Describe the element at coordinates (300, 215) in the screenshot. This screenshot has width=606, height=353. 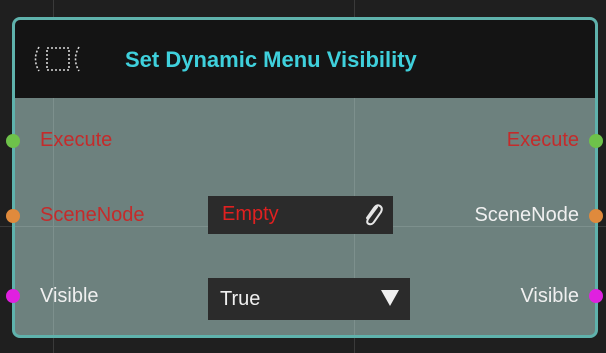
I see `scenenode-object-field: Empty` at that location.